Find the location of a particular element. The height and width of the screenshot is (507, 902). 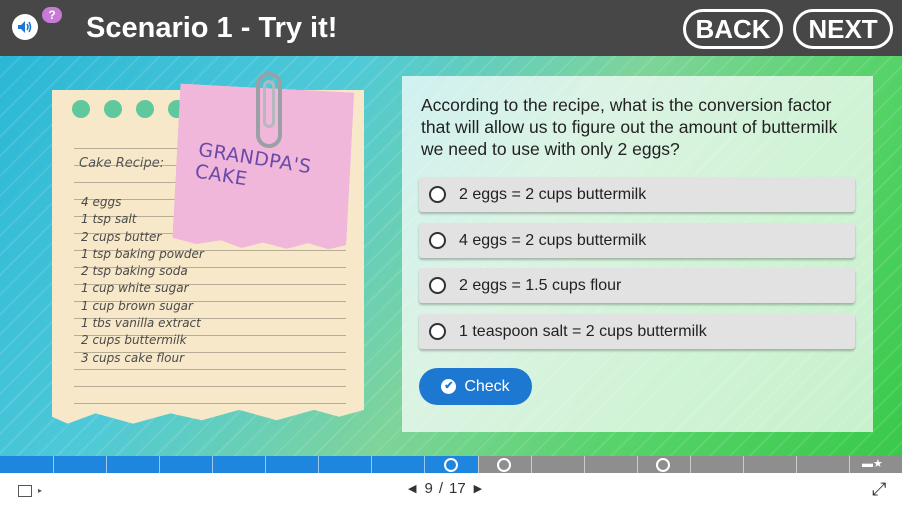

answer-option-4: 1 teaspoon salt = 2 cups buttermilk is located at coordinates (637, 331).